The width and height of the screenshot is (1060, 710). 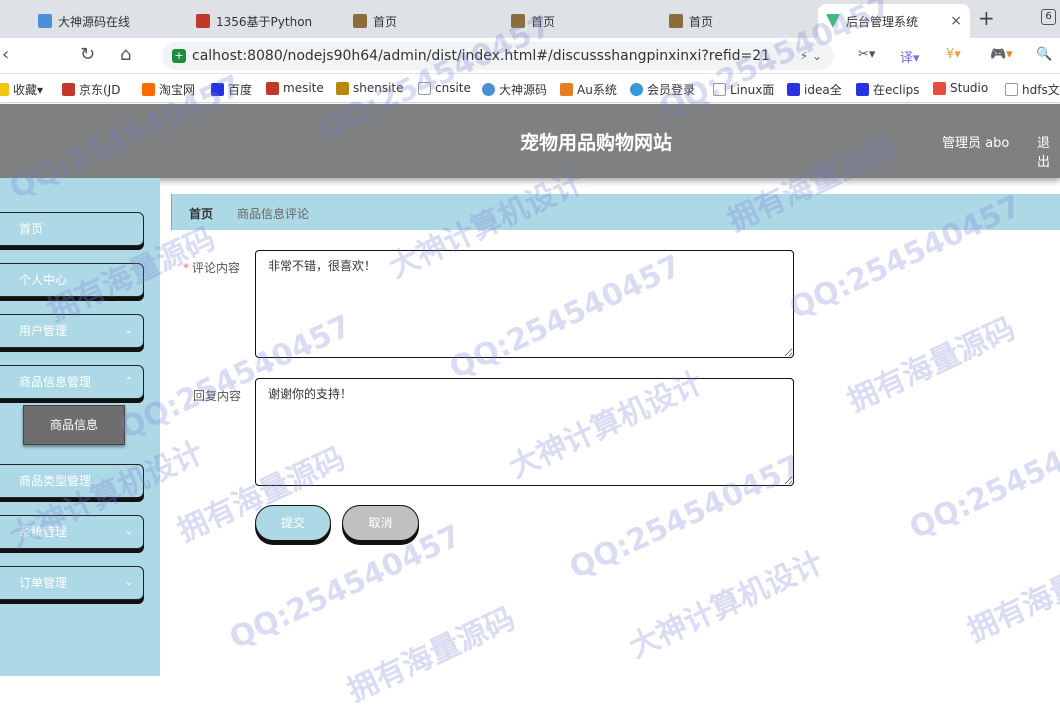 I want to click on sidebar-item-order-management: 订单管理 ⌄, so click(x=72, y=583).